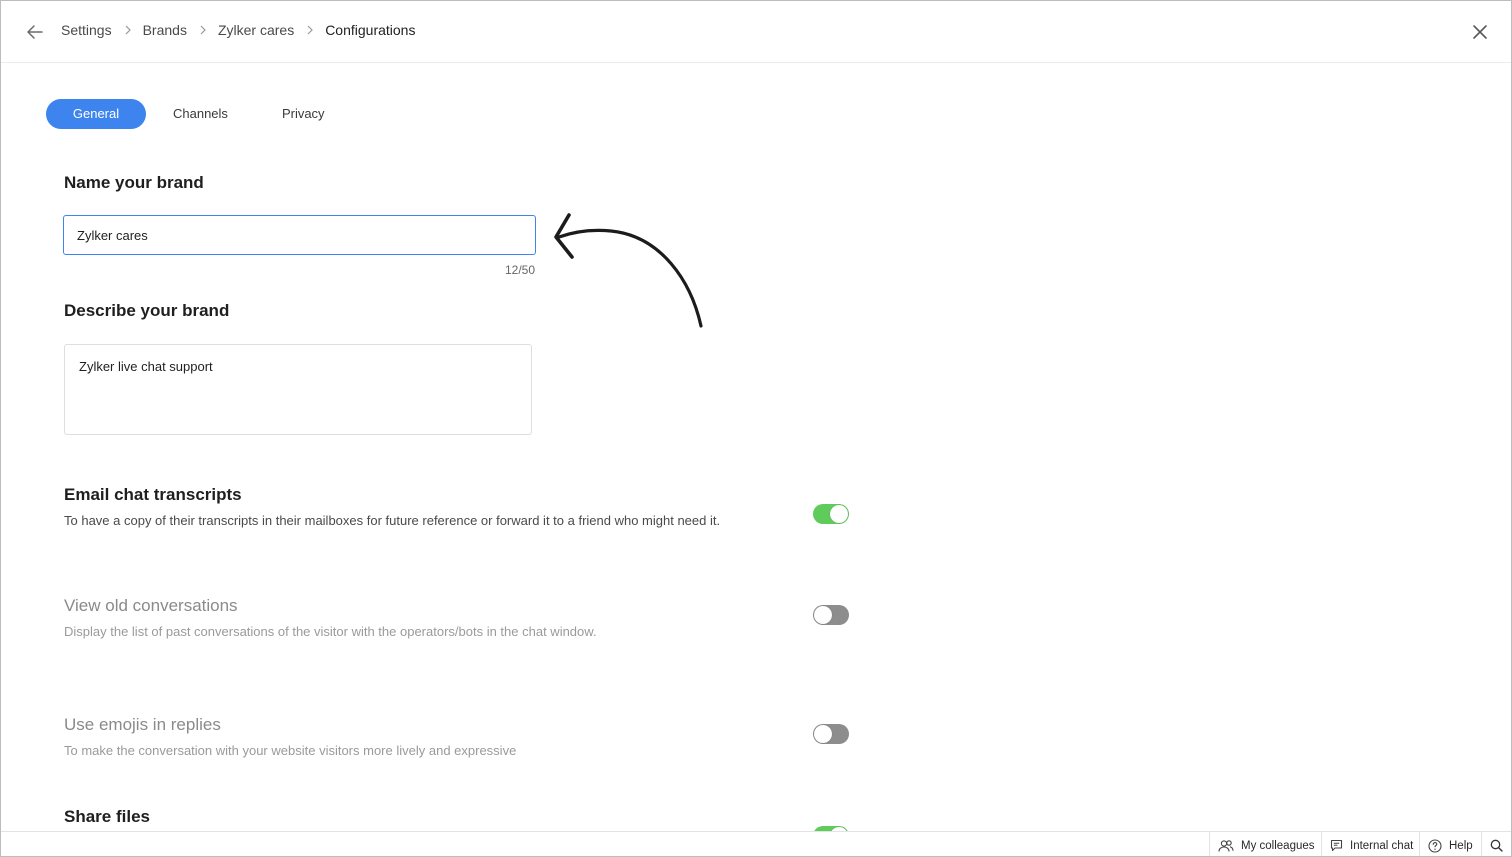 The width and height of the screenshot is (1512, 857). I want to click on colleagues-icon, so click(1226, 845).